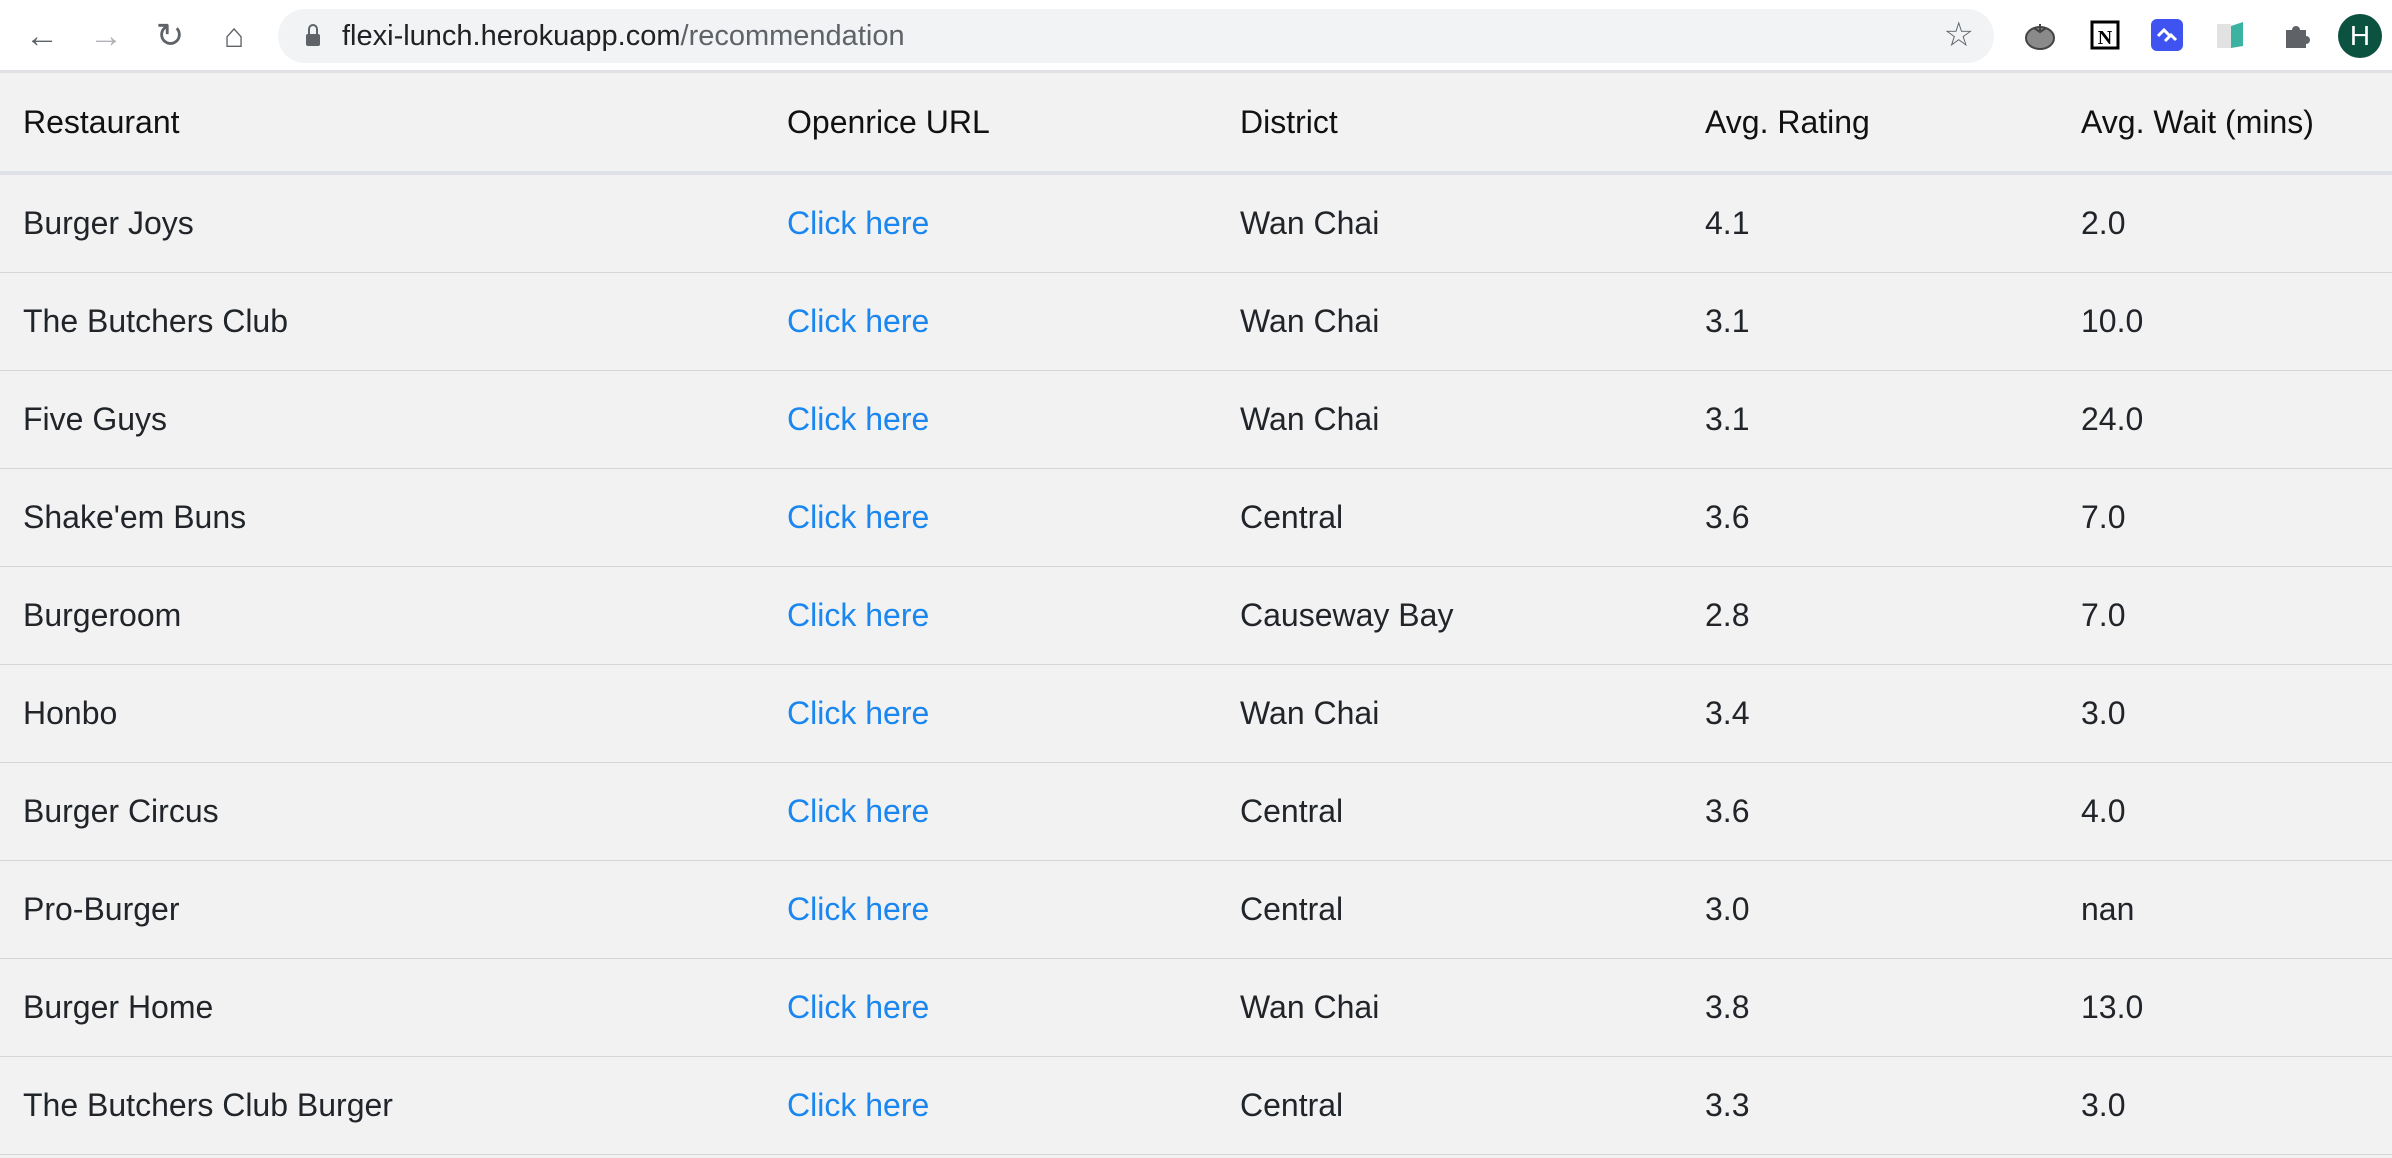  I want to click on restaurant-name: Burger Circus, so click(393, 811).